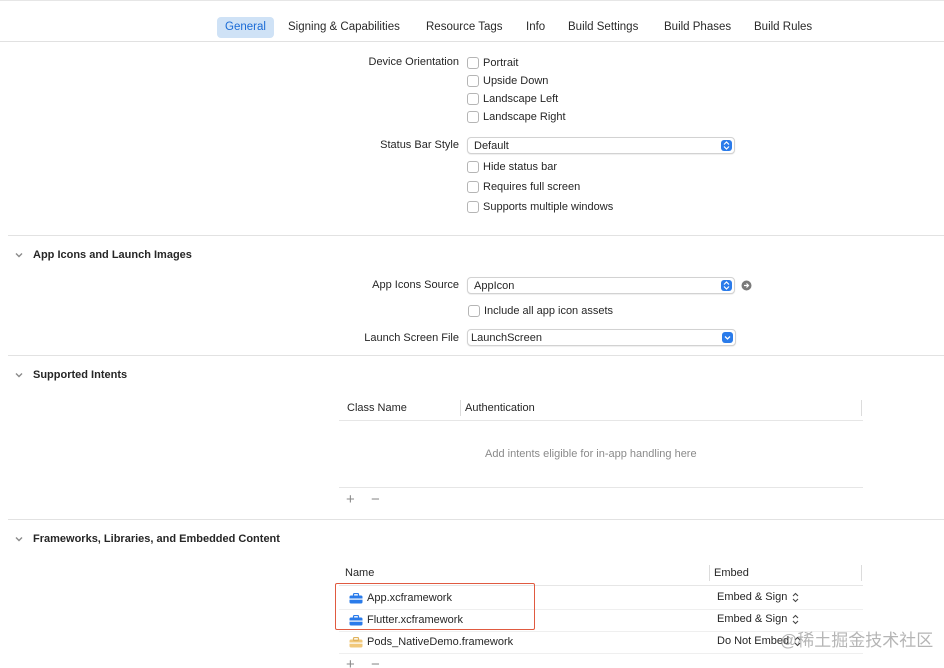  I want to click on section-title-app-icons: App Icons and Launch Images, so click(112, 255).